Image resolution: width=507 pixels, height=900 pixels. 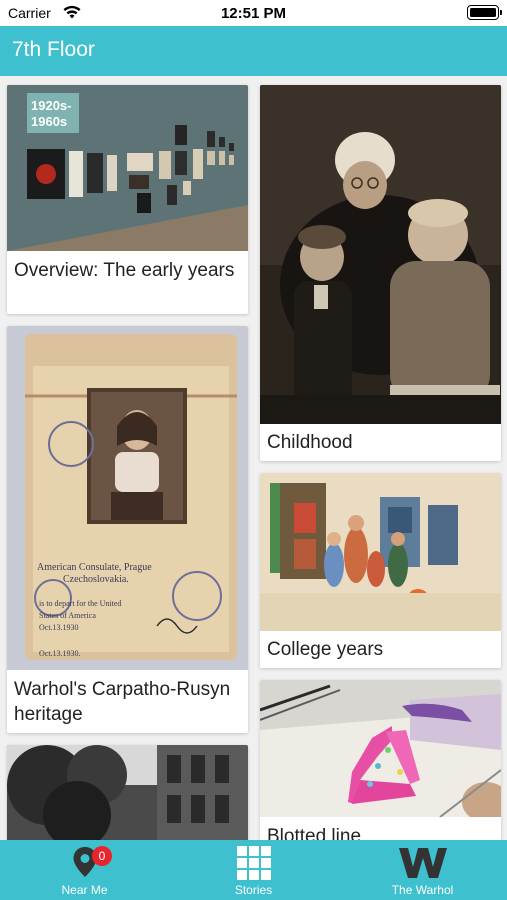 I want to click on tab-bar: 0 Near Me Stories The Warhol, so click(x=253, y=870).